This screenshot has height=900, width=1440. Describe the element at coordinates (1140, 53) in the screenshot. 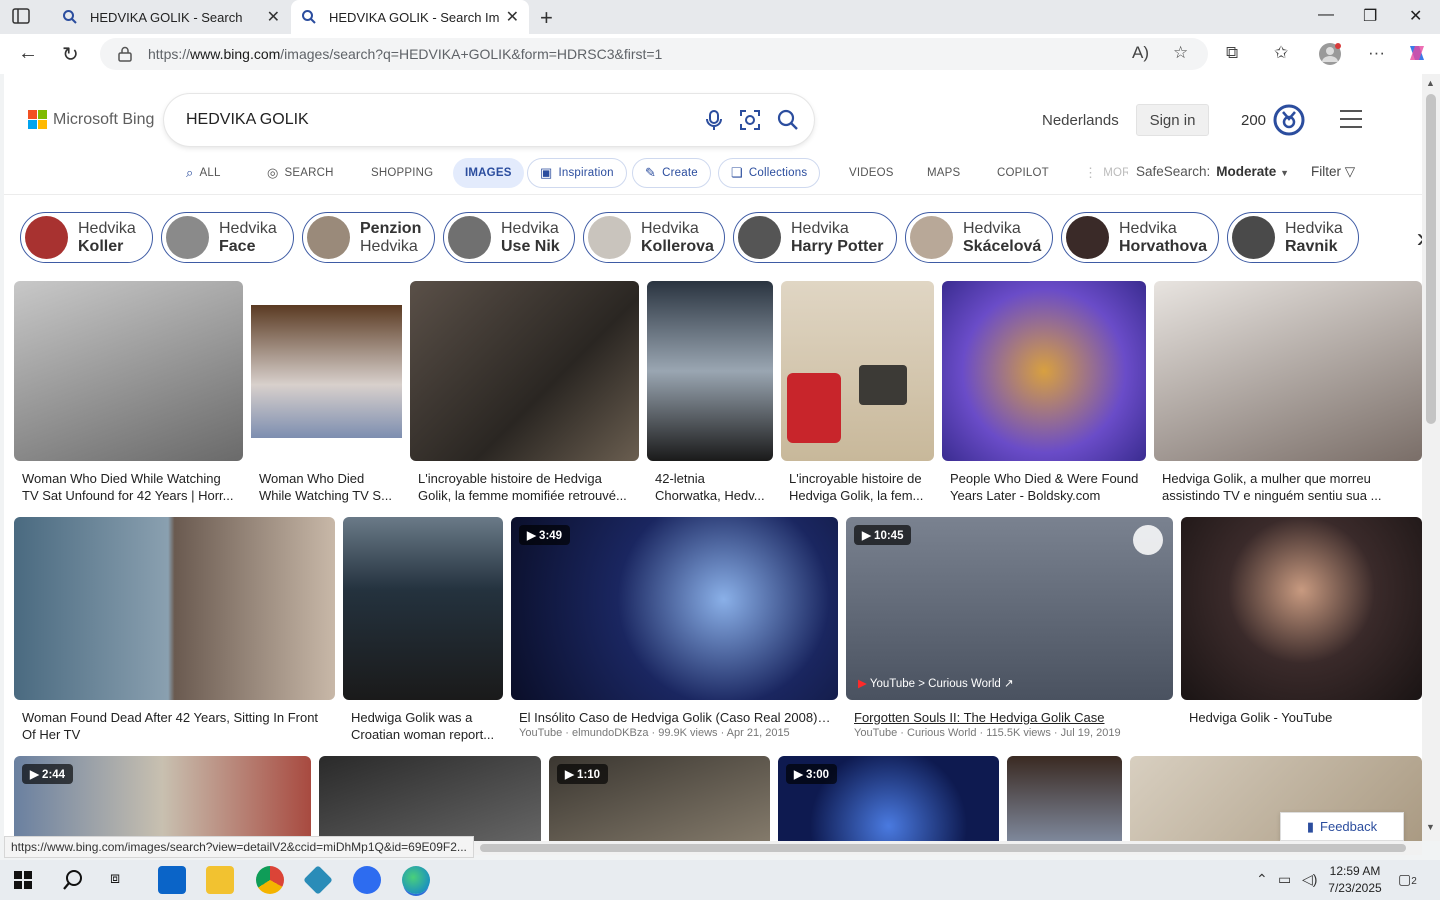

I see `read-aloud-icon: A)` at that location.